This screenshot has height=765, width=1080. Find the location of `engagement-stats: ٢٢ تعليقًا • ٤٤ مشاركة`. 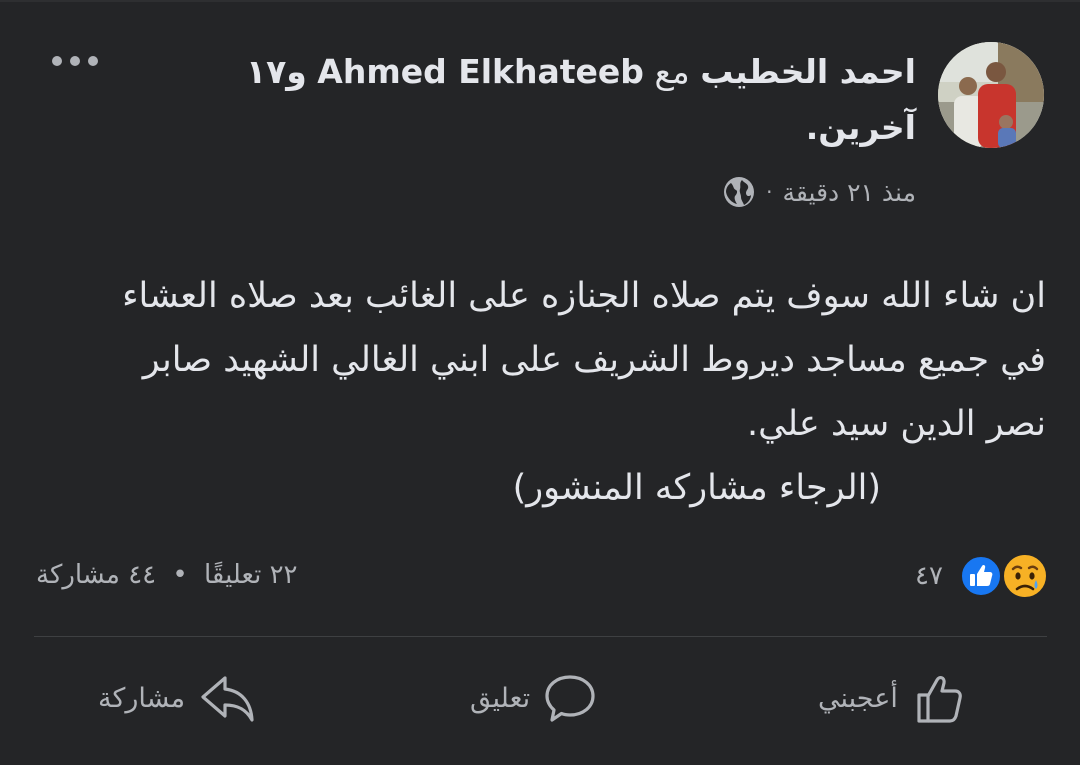

engagement-stats: ٢٢ تعليقًا • ٤٤ مشاركة is located at coordinates (167, 575).